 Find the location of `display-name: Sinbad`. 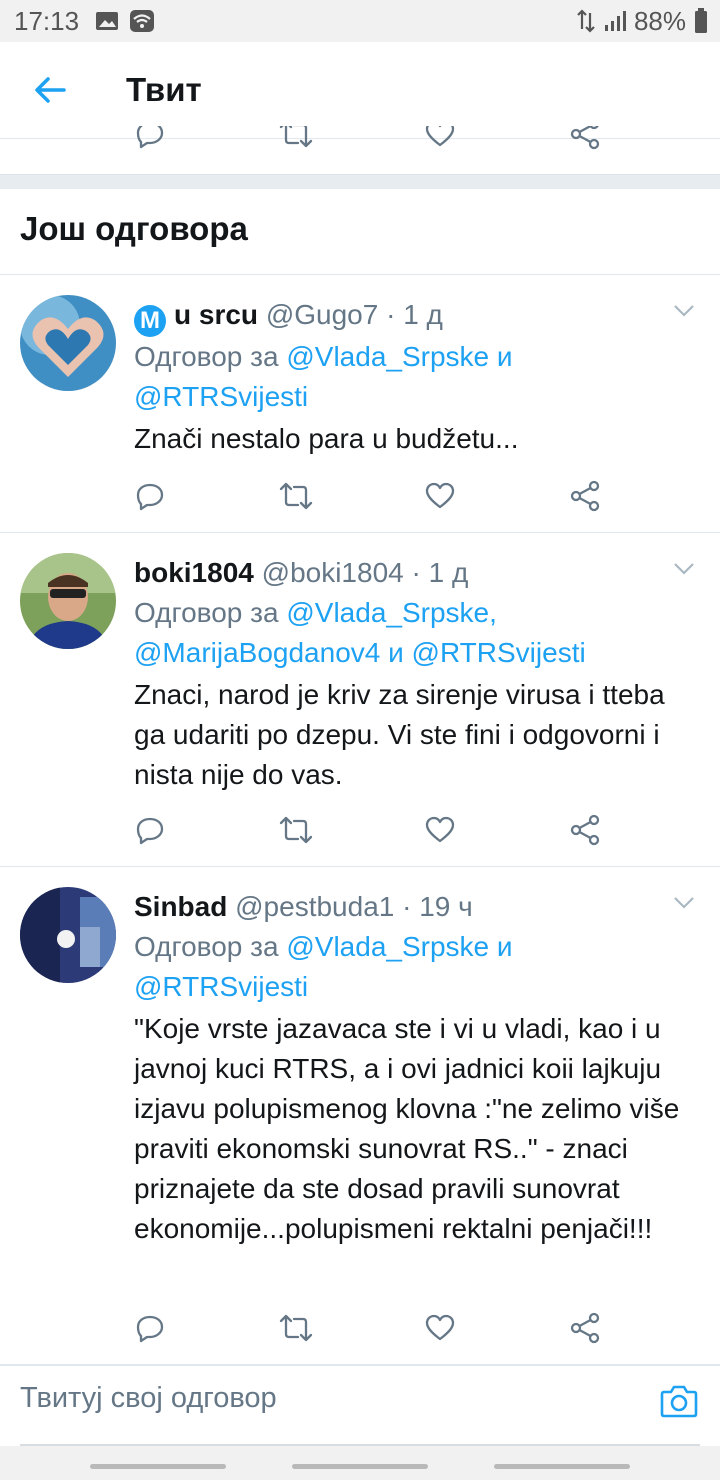

display-name: Sinbad is located at coordinates (180, 906).